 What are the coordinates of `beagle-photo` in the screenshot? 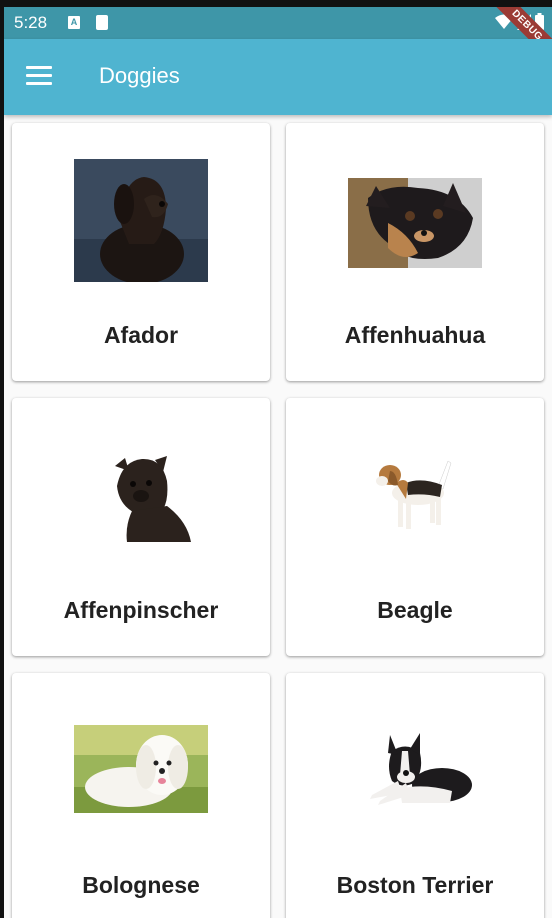 It's located at (415, 497).